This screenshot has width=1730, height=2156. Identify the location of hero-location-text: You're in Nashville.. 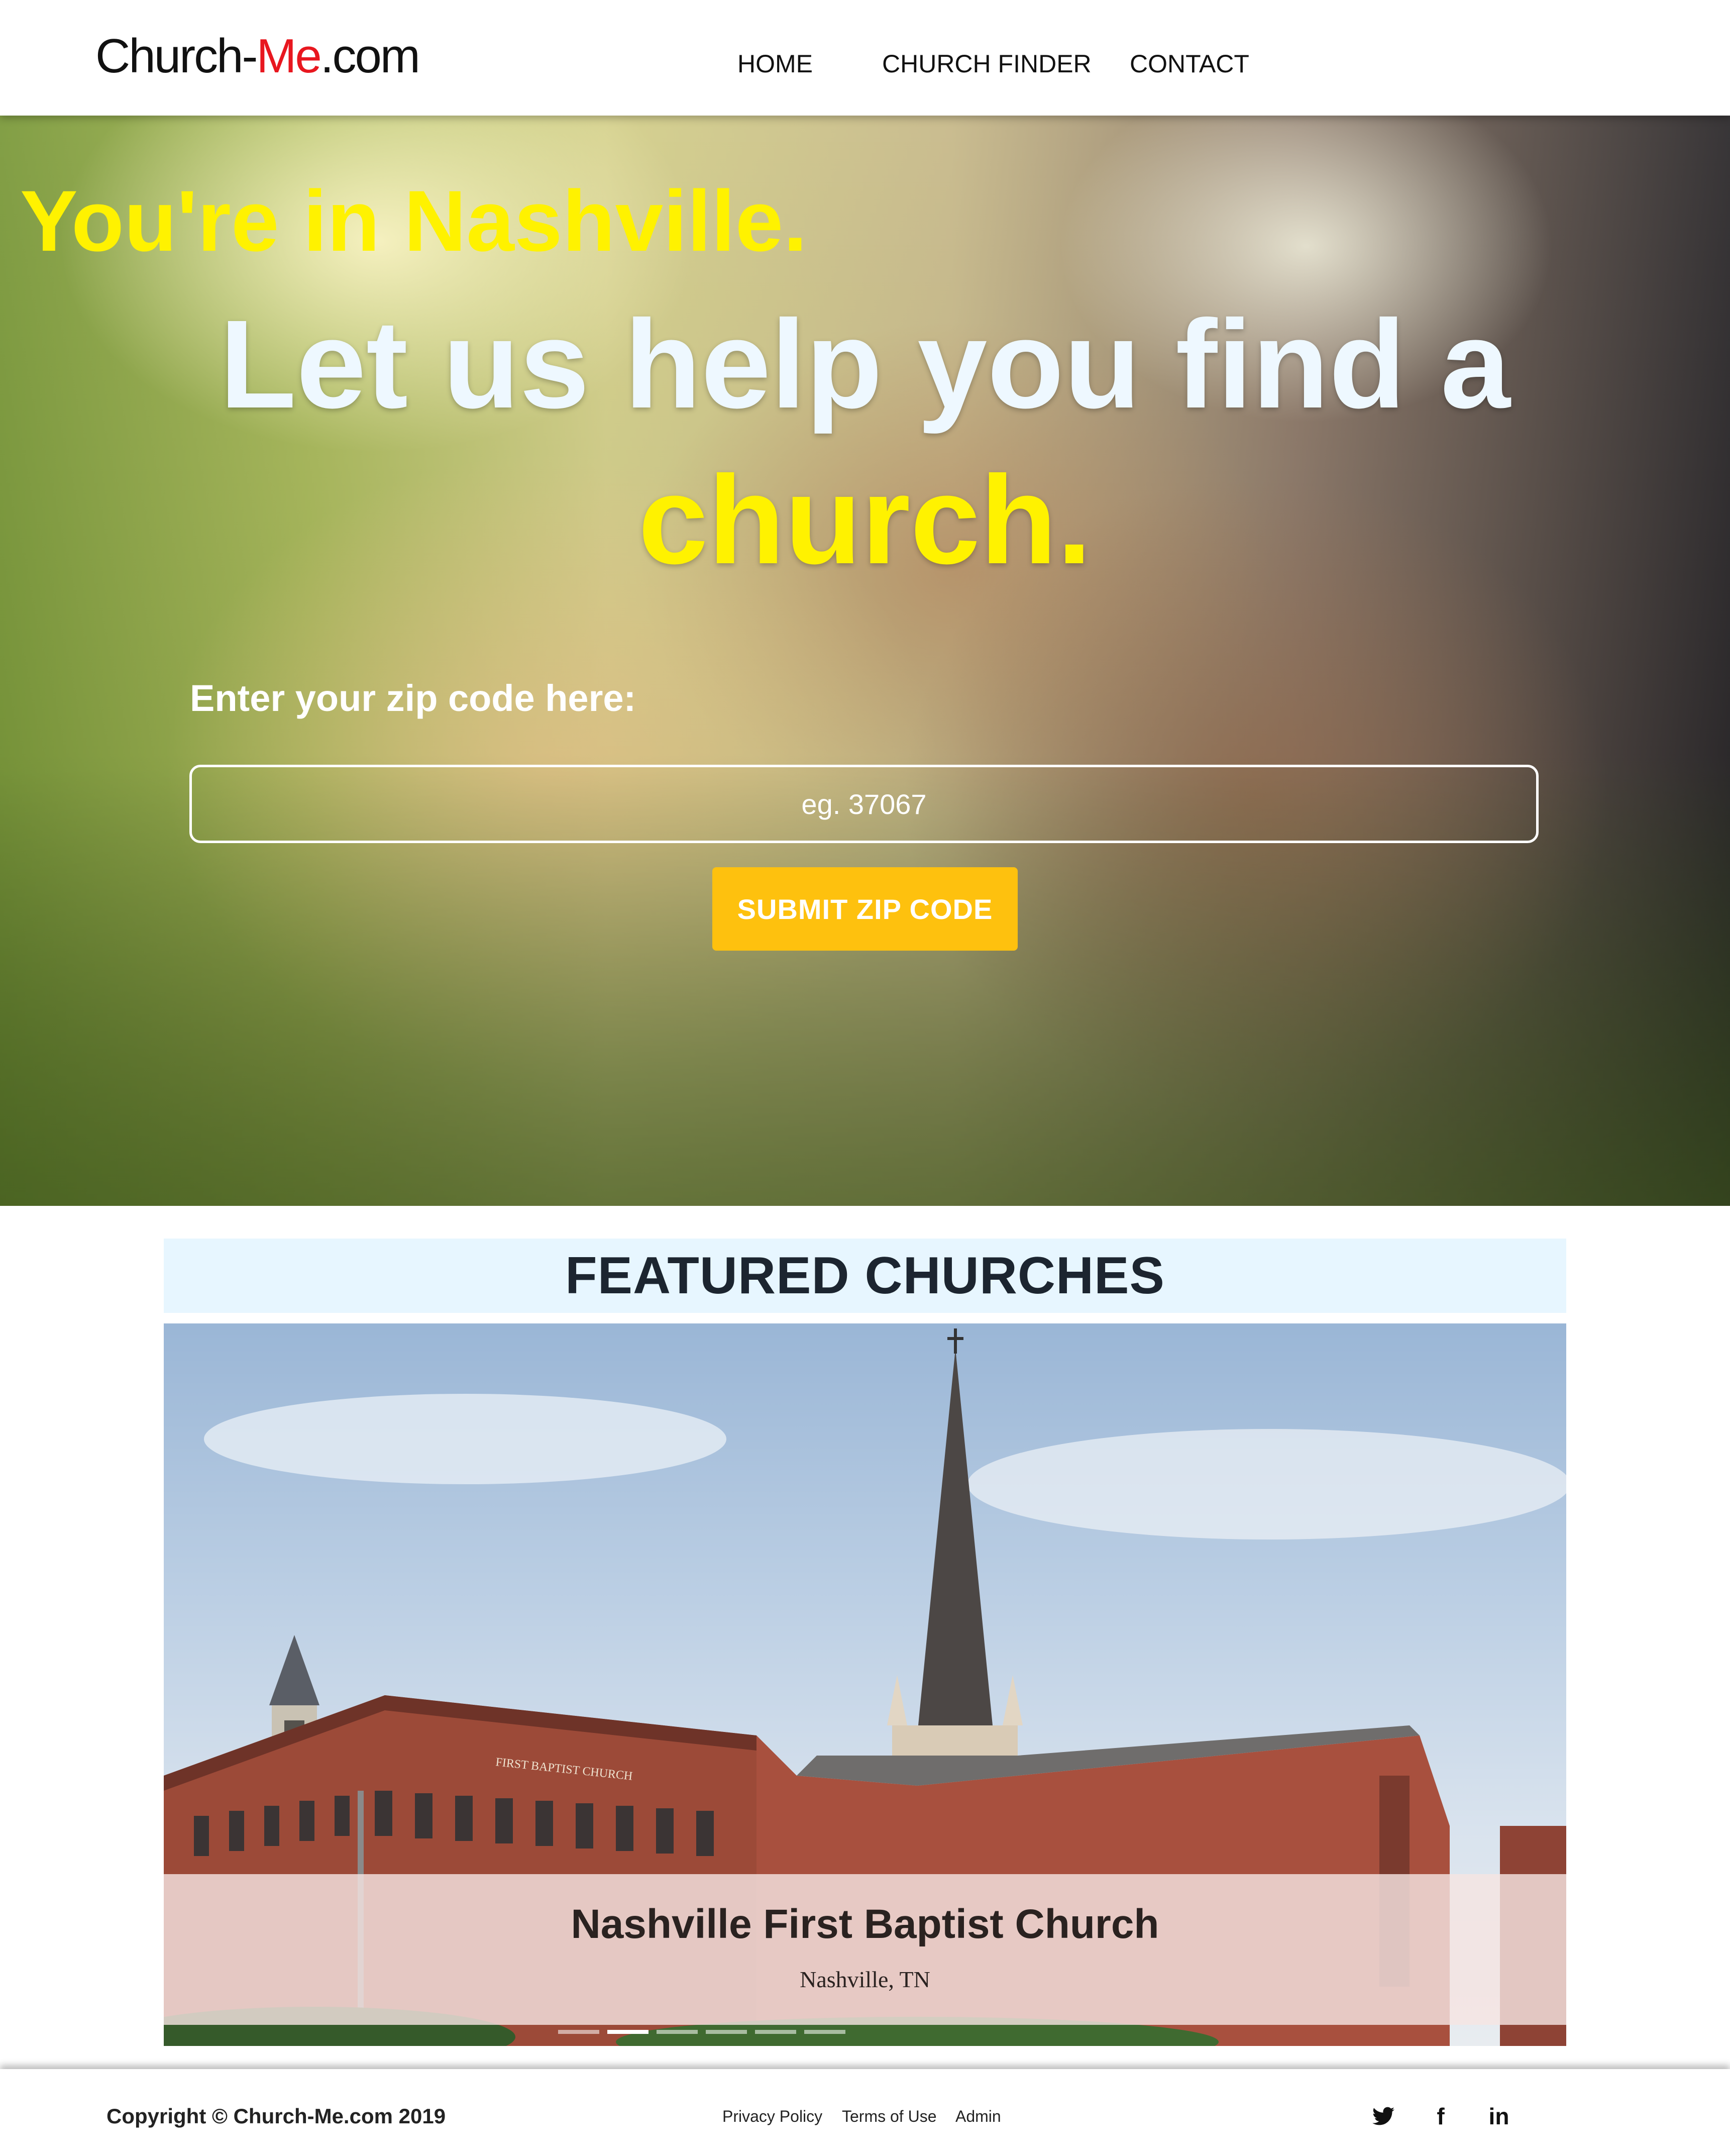
(414, 221).